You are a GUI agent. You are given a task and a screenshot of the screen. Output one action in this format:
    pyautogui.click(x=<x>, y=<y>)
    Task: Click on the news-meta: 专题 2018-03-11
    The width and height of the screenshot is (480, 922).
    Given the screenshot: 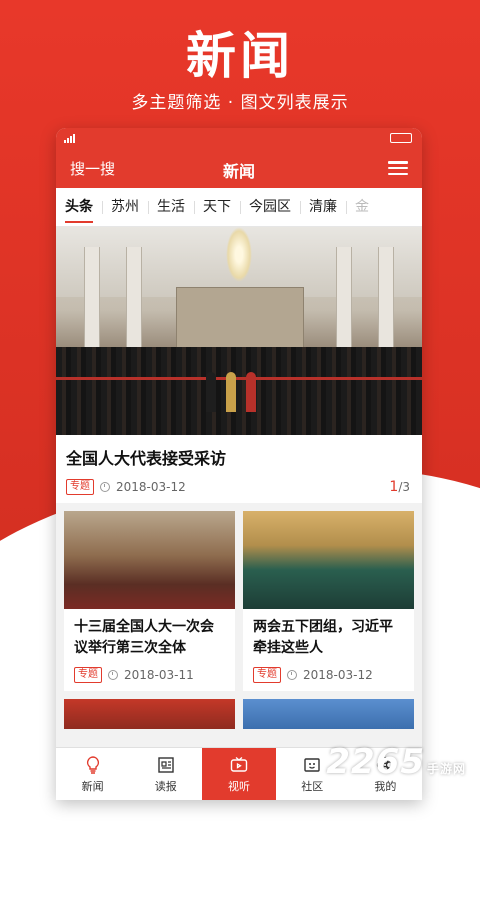 What is the action you would take?
    pyautogui.click(x=149, y=679)
    